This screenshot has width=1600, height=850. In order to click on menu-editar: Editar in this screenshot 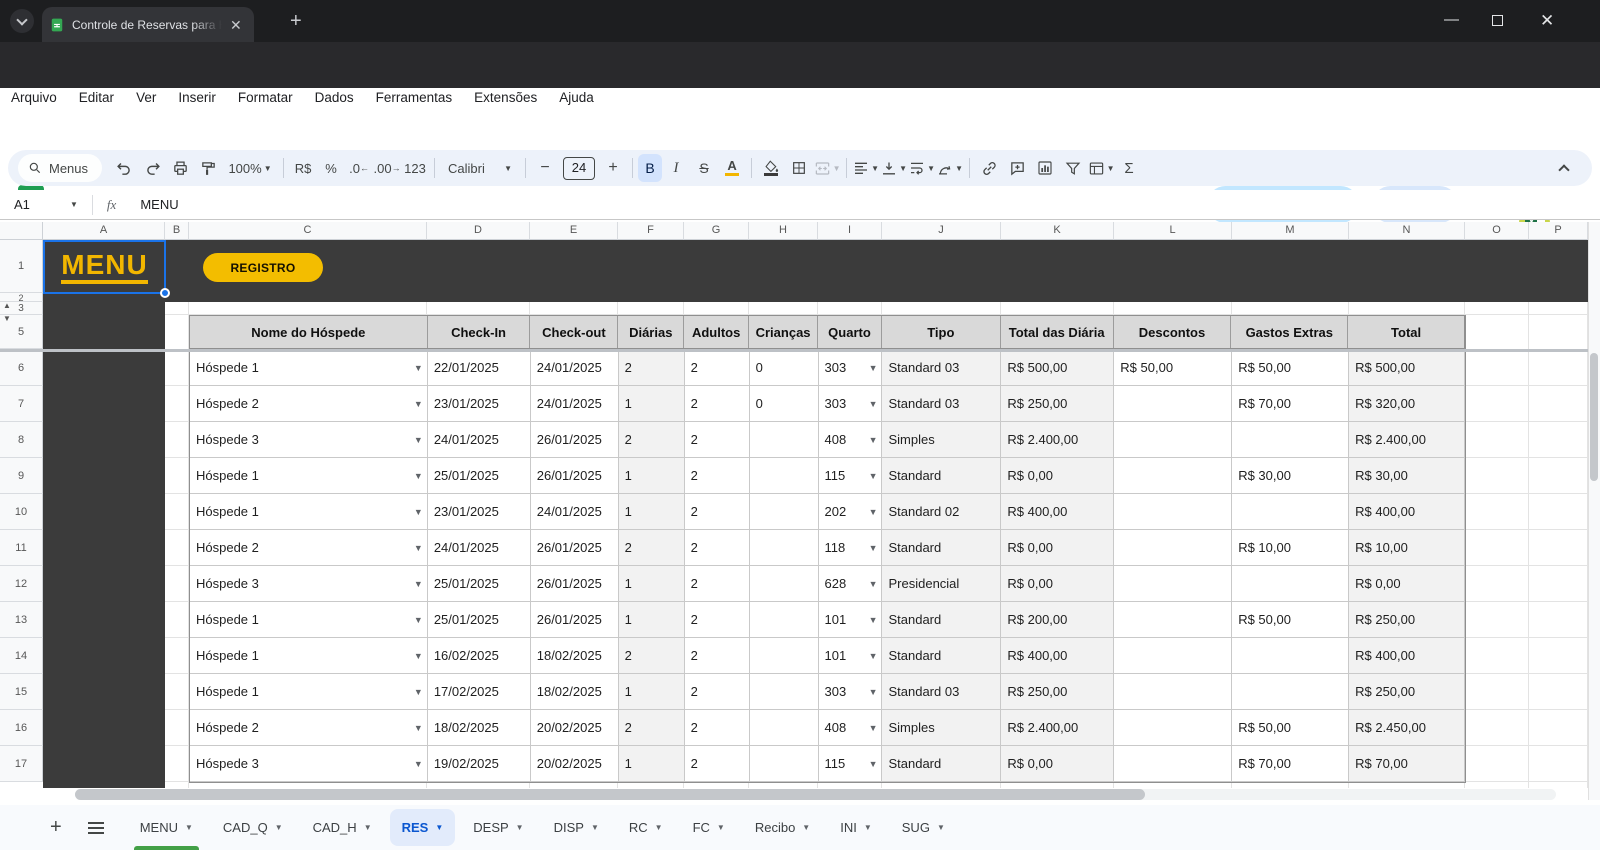, I will do `click(96, 97)`.